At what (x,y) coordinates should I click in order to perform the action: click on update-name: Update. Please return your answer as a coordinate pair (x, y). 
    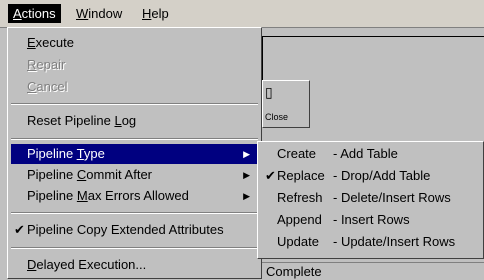
    Looking at the image, I should click on (298, 241).